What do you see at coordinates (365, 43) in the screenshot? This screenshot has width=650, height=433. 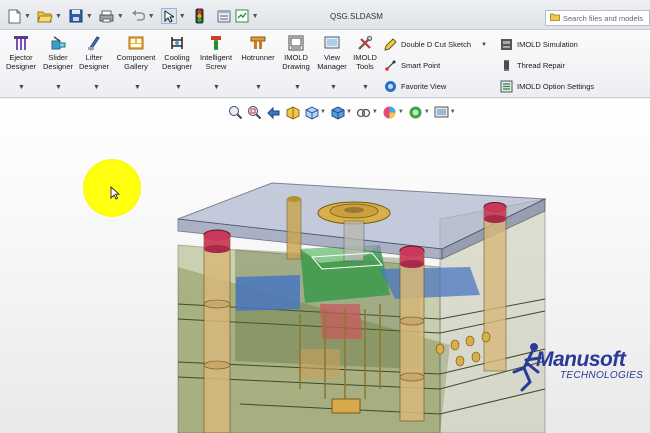 I see `tools-icon` at bounding box center [365, 43].